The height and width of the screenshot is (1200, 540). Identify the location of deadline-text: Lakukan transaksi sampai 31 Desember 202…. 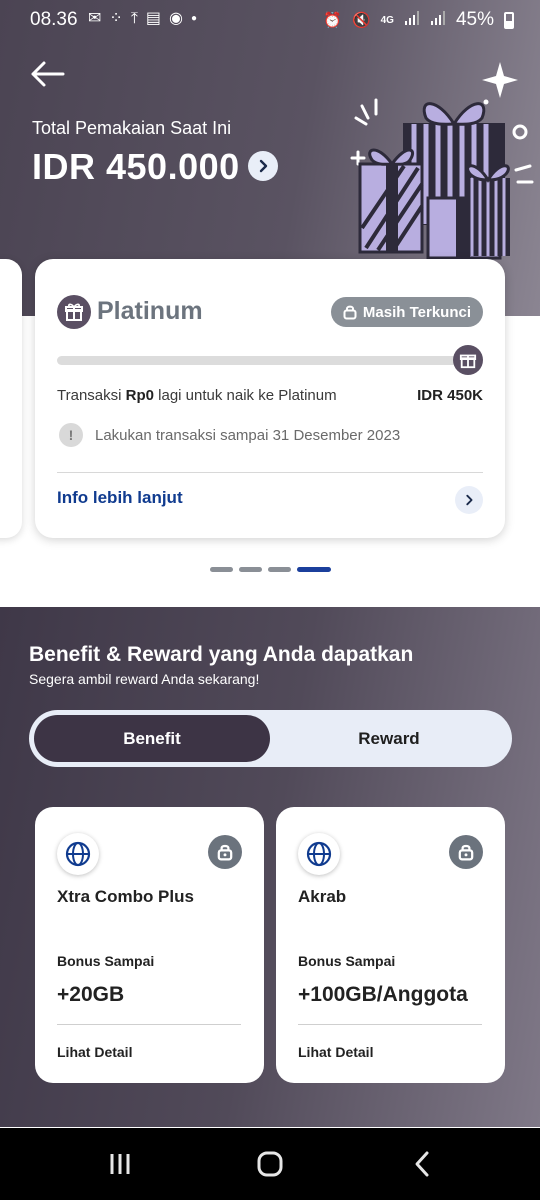
(248, 435).